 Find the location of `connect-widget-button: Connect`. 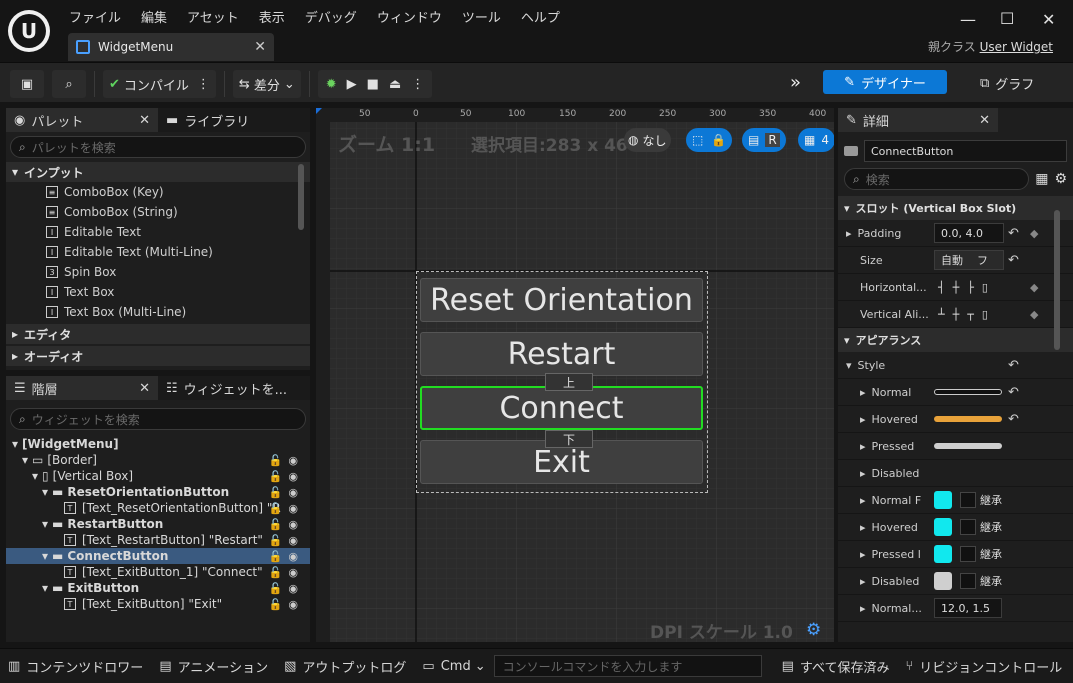

connect-widget-button: Connect is located at coordinates (561, 408).